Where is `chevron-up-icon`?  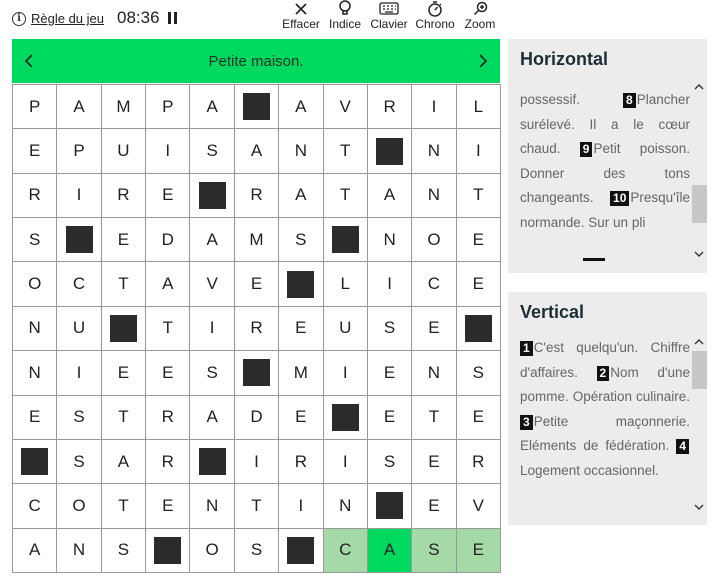 chevron-up-icon is located at coordinates (699, 341).